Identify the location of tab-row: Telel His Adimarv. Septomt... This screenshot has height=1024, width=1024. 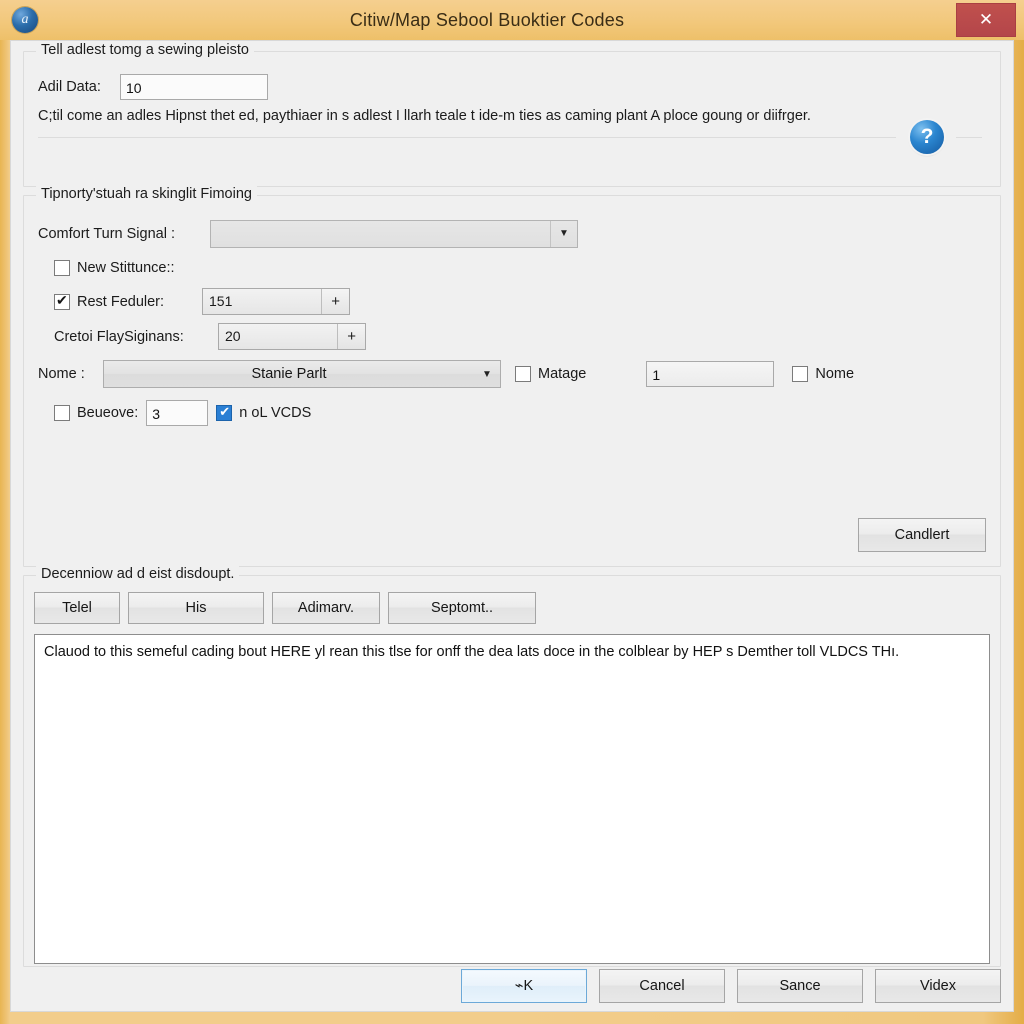
(512, 608).